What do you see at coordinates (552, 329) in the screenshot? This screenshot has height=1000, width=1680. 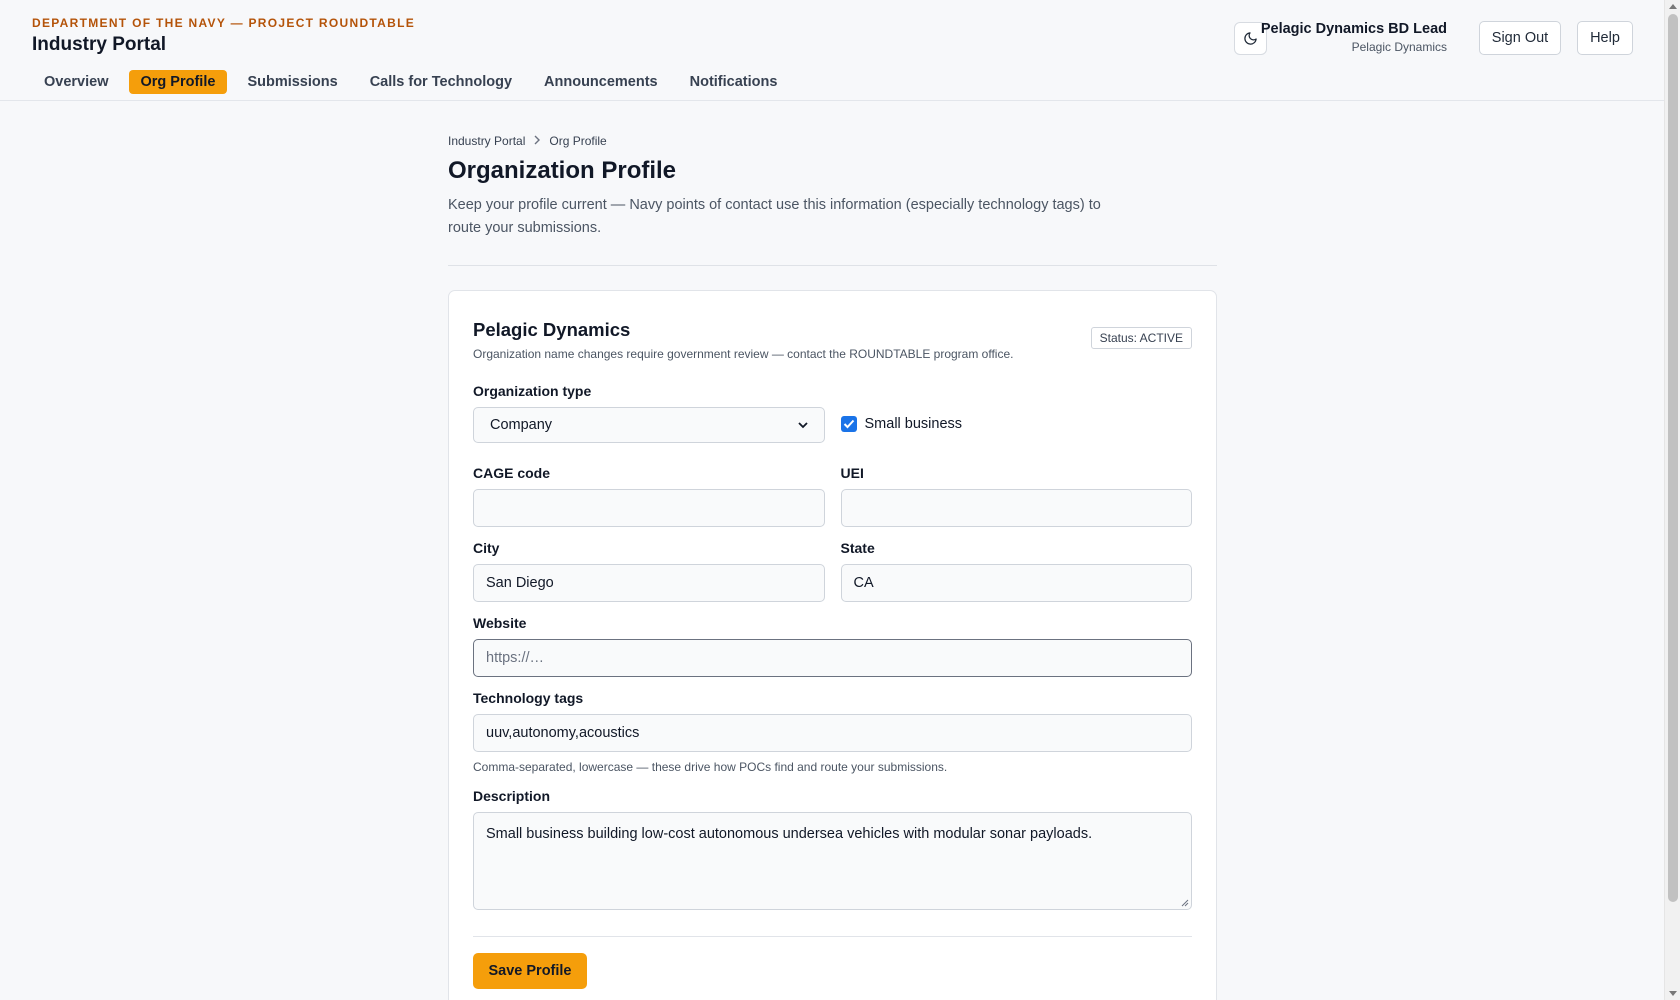 I see `organization-name: Pelagic Dynamics` at bounding box center [552, 329].